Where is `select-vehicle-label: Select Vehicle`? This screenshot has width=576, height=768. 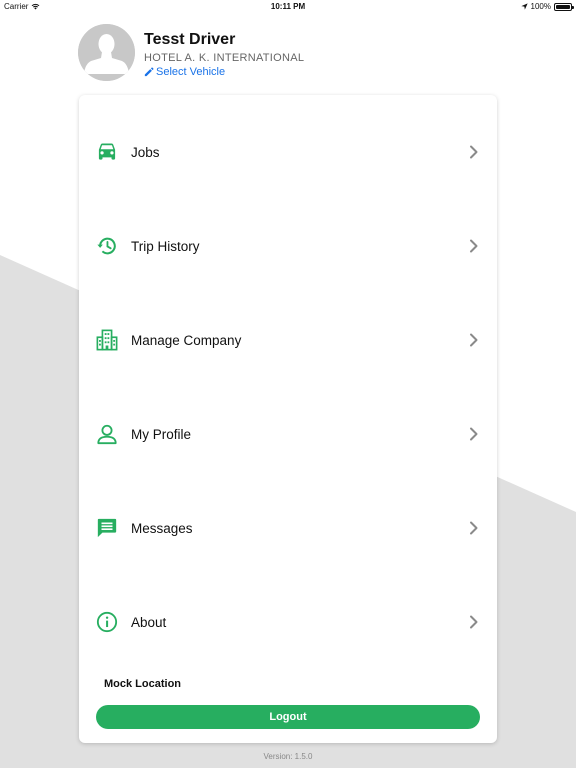
select-vehicle-label: Select Vehicle is located at coordinates (191, 72).